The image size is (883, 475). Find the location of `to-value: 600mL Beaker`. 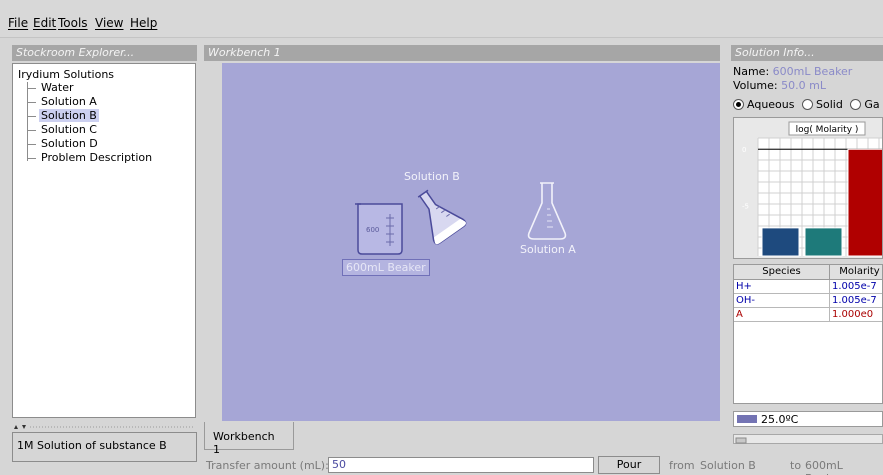

to-value: 600mL Beaker is located at coordinates (824, 467).